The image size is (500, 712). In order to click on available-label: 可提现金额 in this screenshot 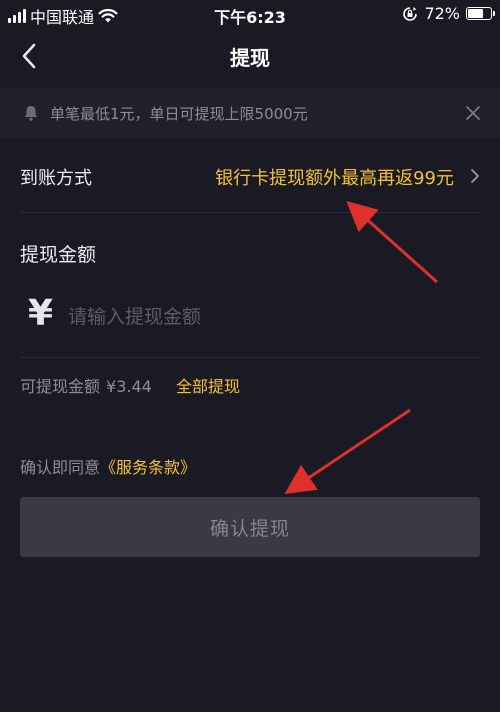, I will do `click(60, 386)`.